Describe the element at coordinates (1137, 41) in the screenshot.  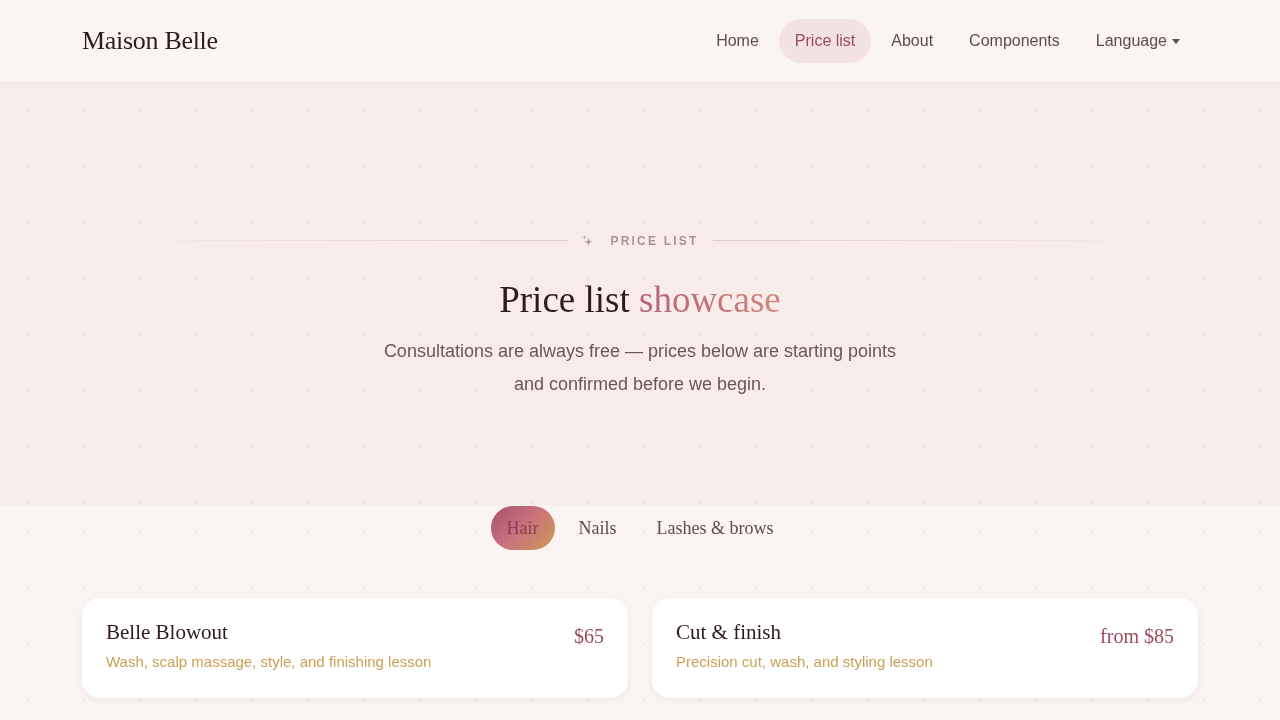
I see `nav-dropdown: Language` at that location.